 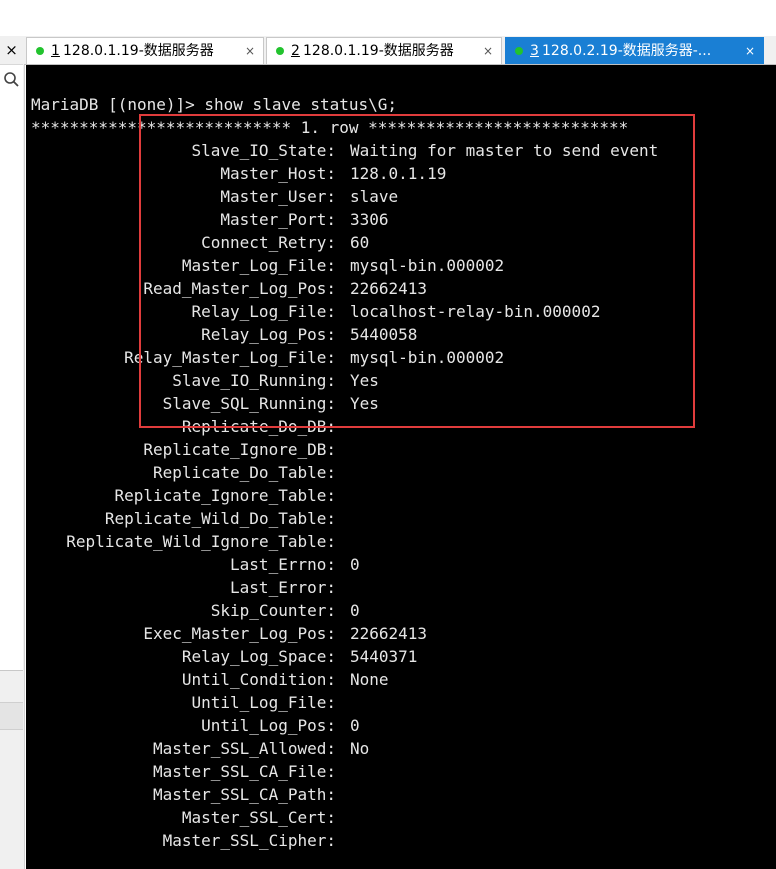 What do you see at coordinates (239, 633) in the screenshot?
I see `status-field-label: Exec_Master_Log_Pos:` at bounding box center [239, 633].